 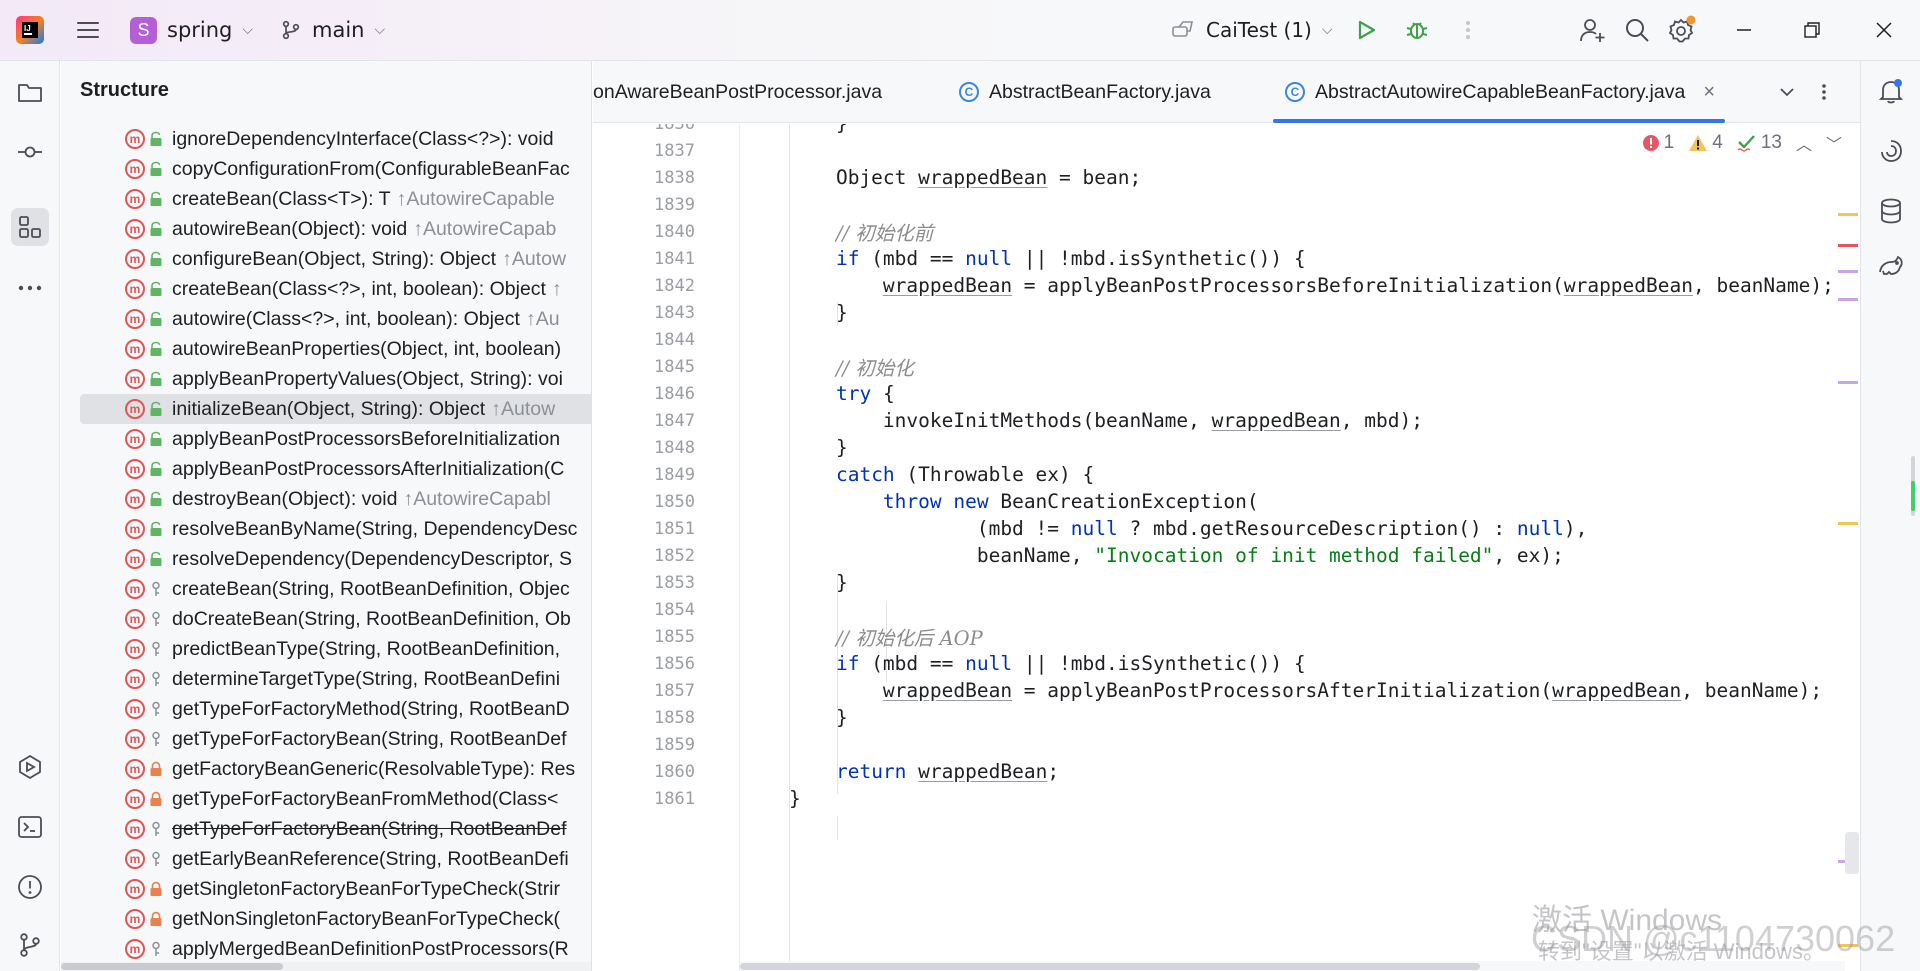 What do you see at coordinates (1884, 30) in the screenshot?
I see `close-window-icon` at bounding box center [1884, 30].